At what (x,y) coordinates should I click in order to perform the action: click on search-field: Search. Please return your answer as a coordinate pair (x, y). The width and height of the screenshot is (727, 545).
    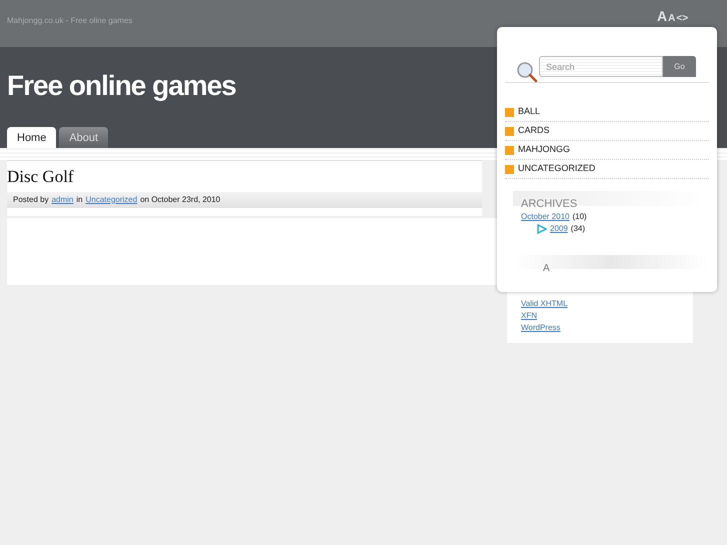
    Looking at the image, I should click on (601, 66).